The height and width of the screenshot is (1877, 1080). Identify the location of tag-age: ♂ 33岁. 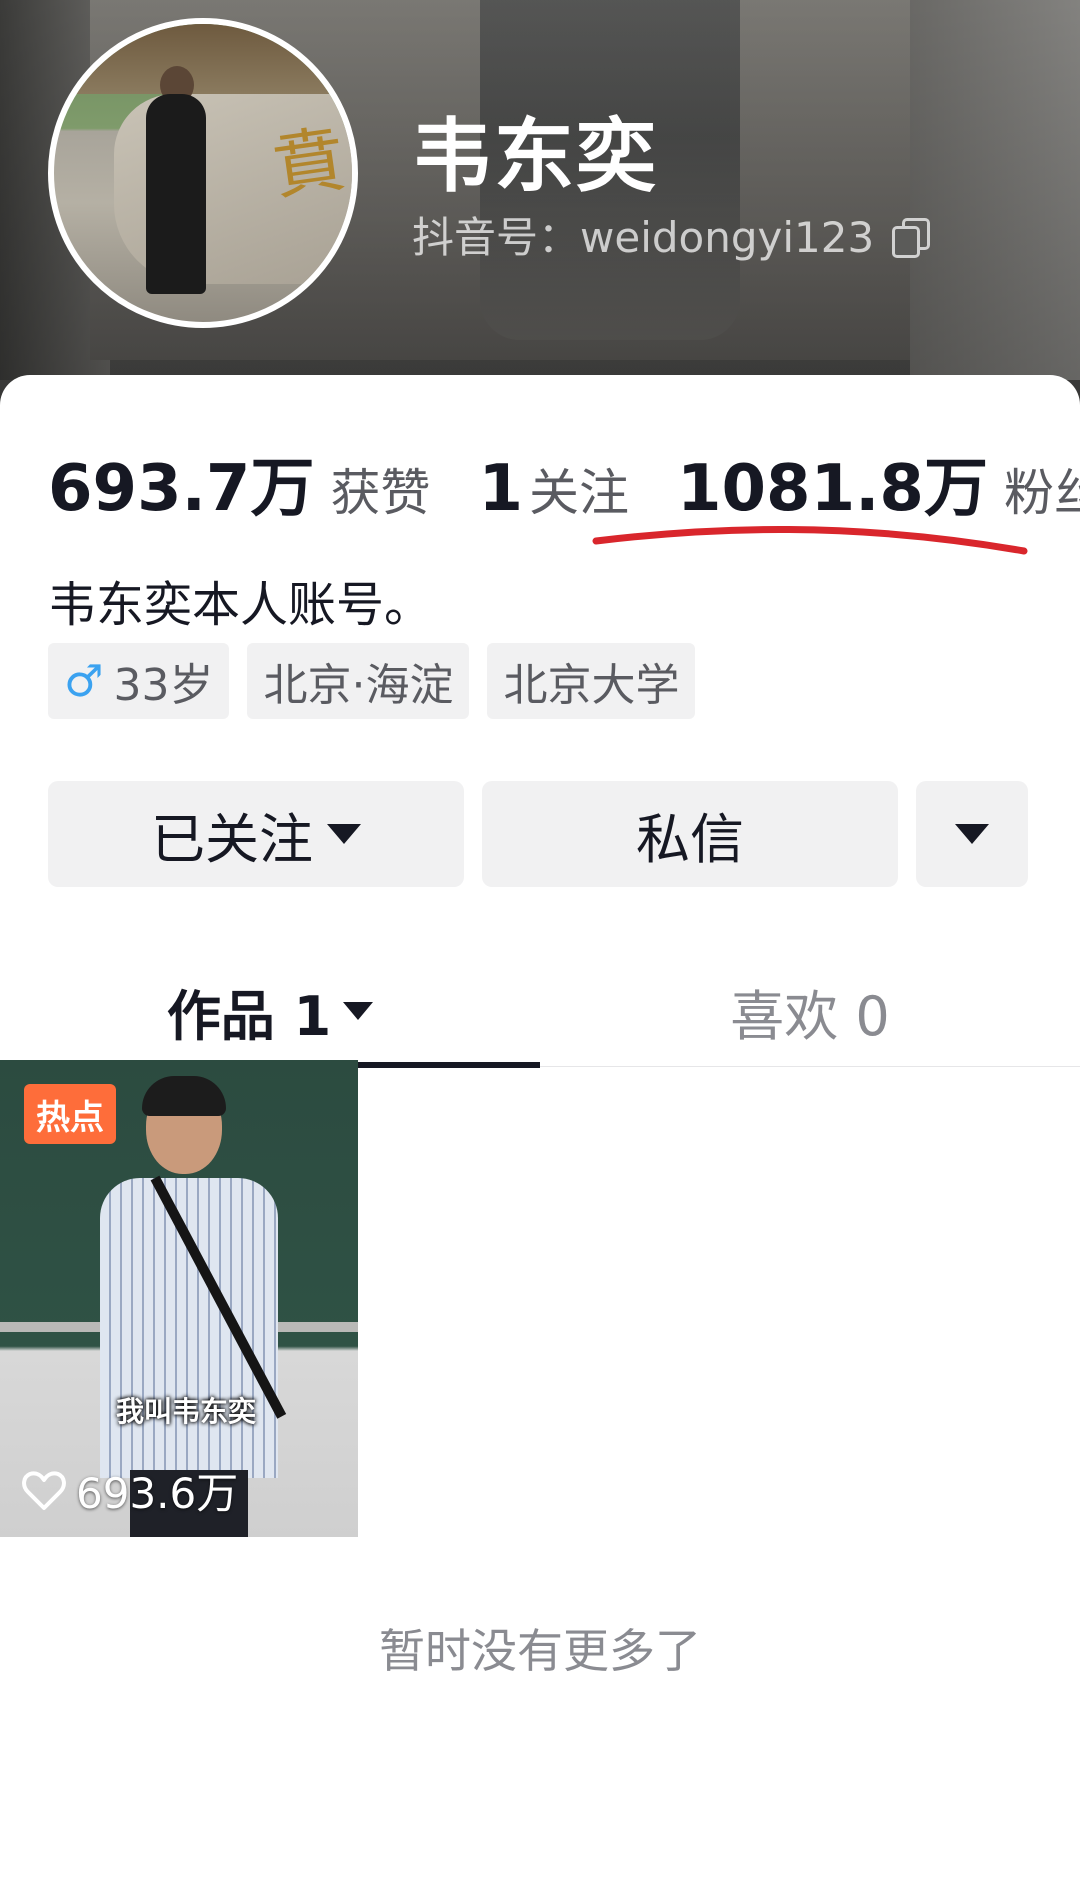
(139, 681).